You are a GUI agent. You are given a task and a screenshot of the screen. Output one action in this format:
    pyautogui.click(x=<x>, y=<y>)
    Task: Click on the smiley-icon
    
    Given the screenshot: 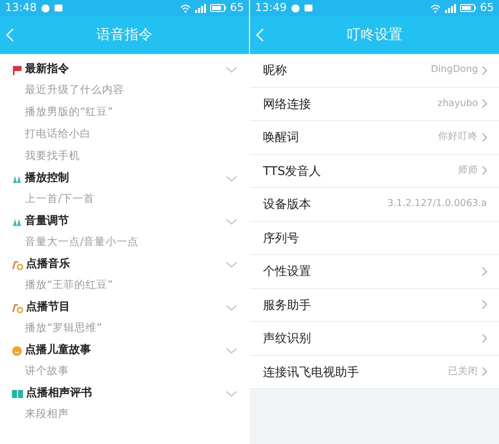 What is the action you would take?
    pyautogui.click(x=17, y=351)
    